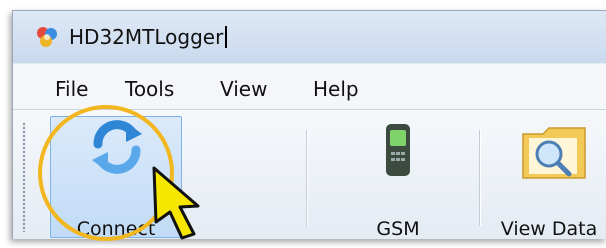  I want to click on menu-tools: Tools, so click(149, 89).